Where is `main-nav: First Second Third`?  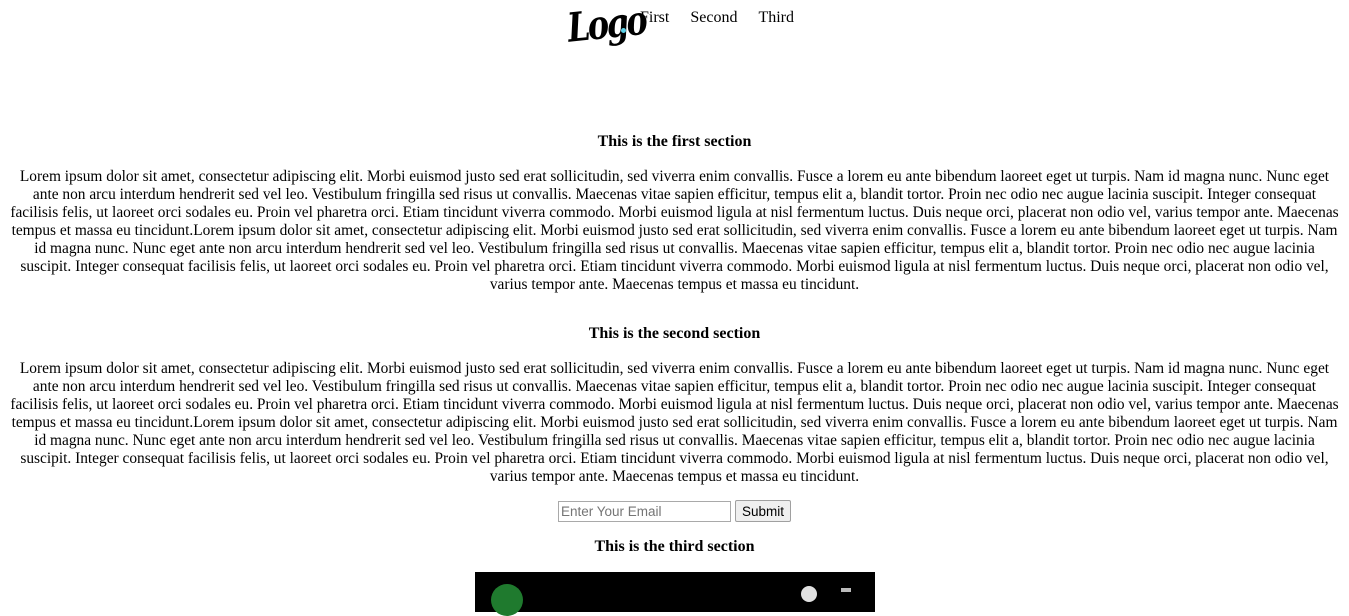
main-nav: First Second Third is located at coordinates (725, 18).